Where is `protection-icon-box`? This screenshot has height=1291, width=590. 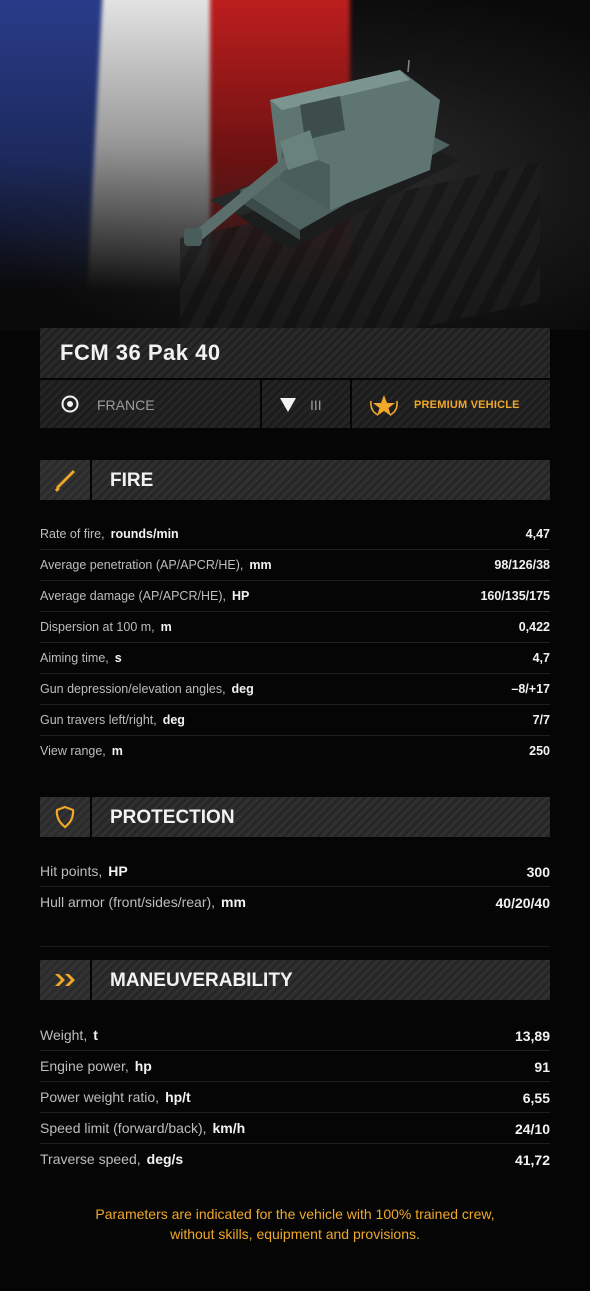 protection-icon-box is located at coordinates (65, 817).